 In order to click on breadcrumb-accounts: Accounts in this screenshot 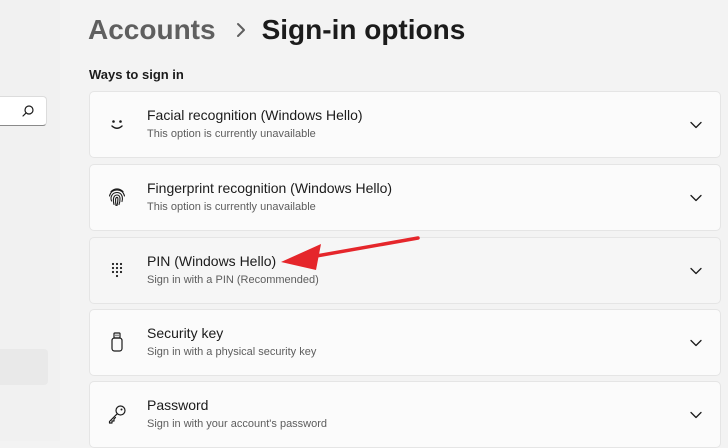, I will do `click(152, 30)`.